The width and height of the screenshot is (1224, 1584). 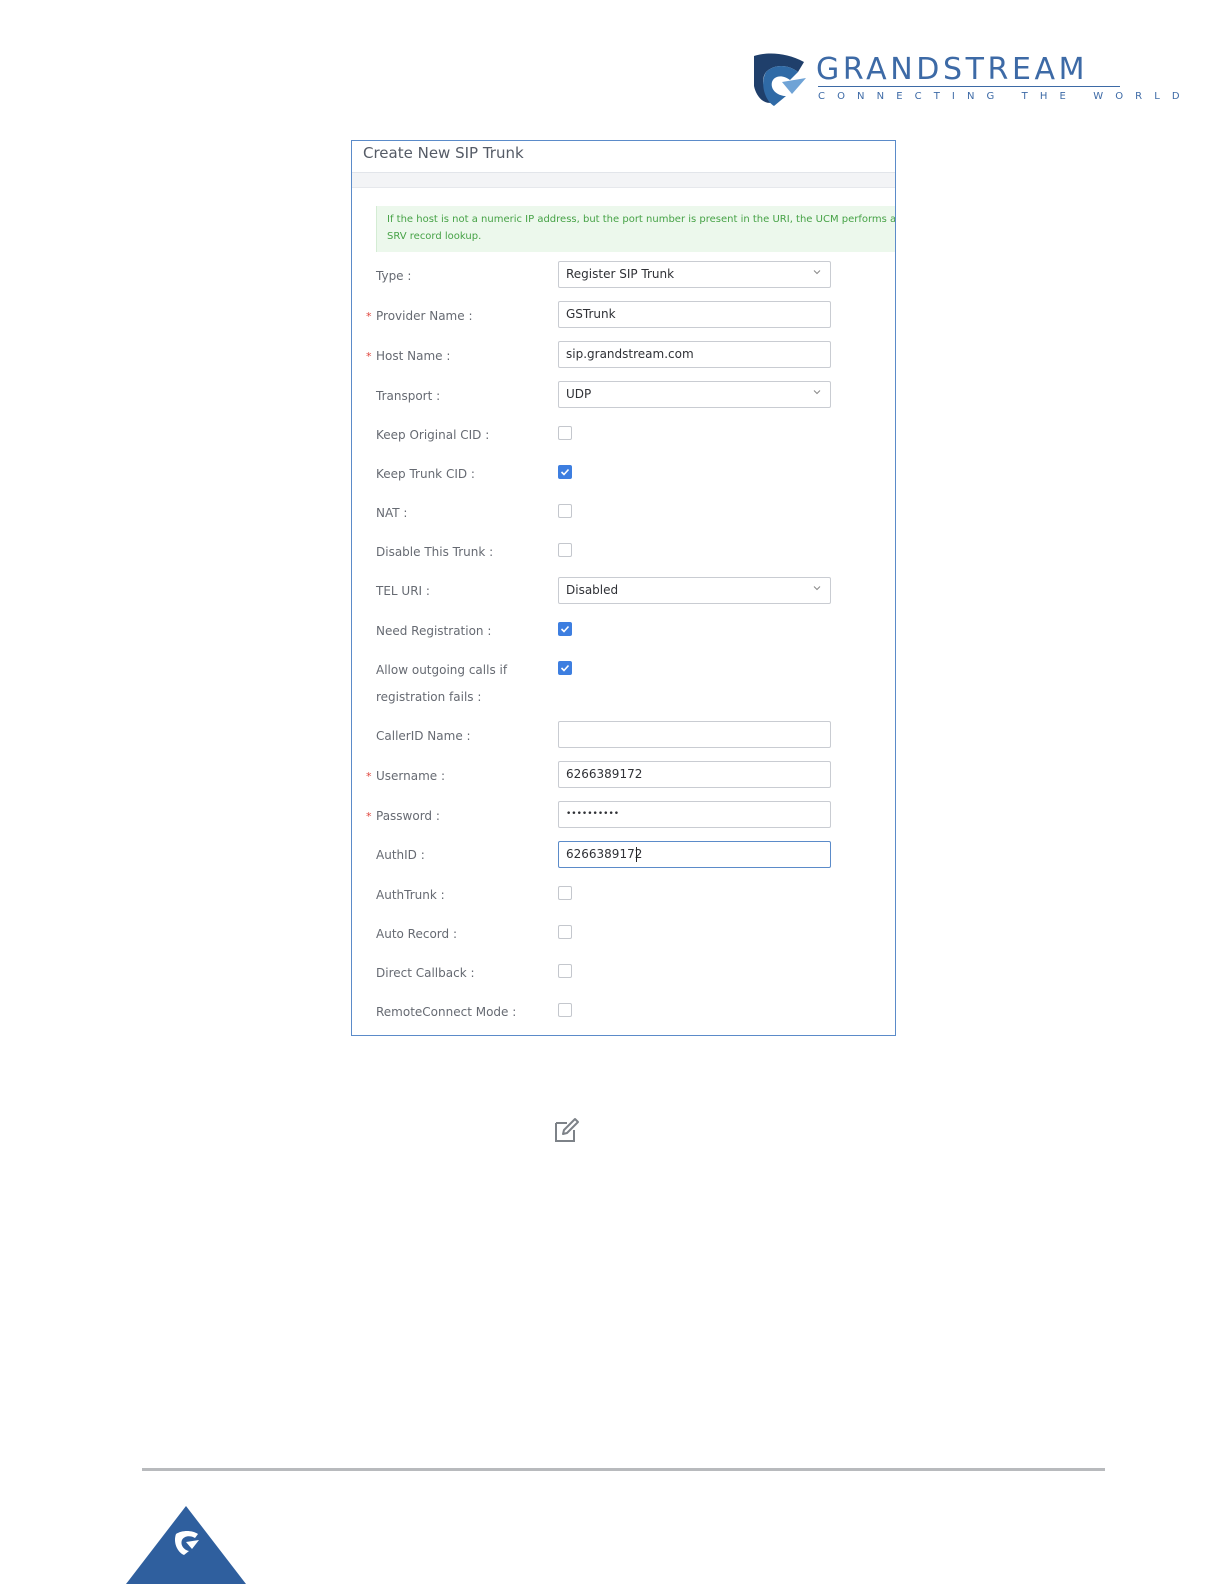 I want to click on host-name-label: Host Name :, so click(x=413, y=356).